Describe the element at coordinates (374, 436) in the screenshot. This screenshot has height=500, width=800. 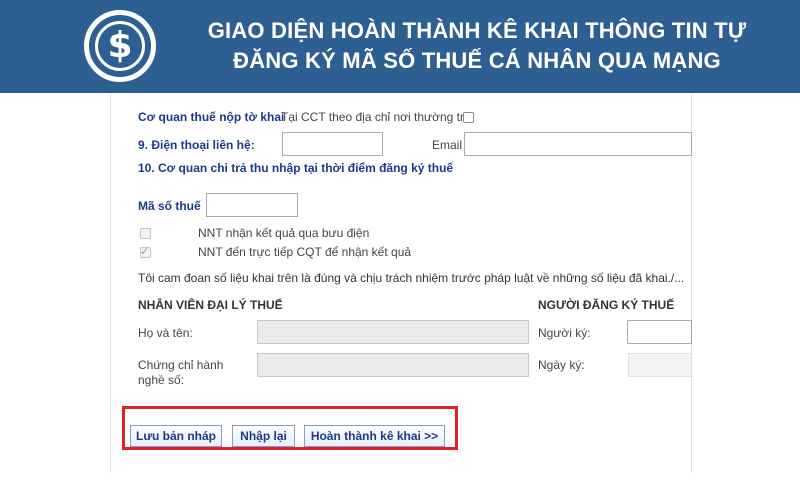
I see `complete-declaration-button: Hoàn thành kê khai >>` at that location.